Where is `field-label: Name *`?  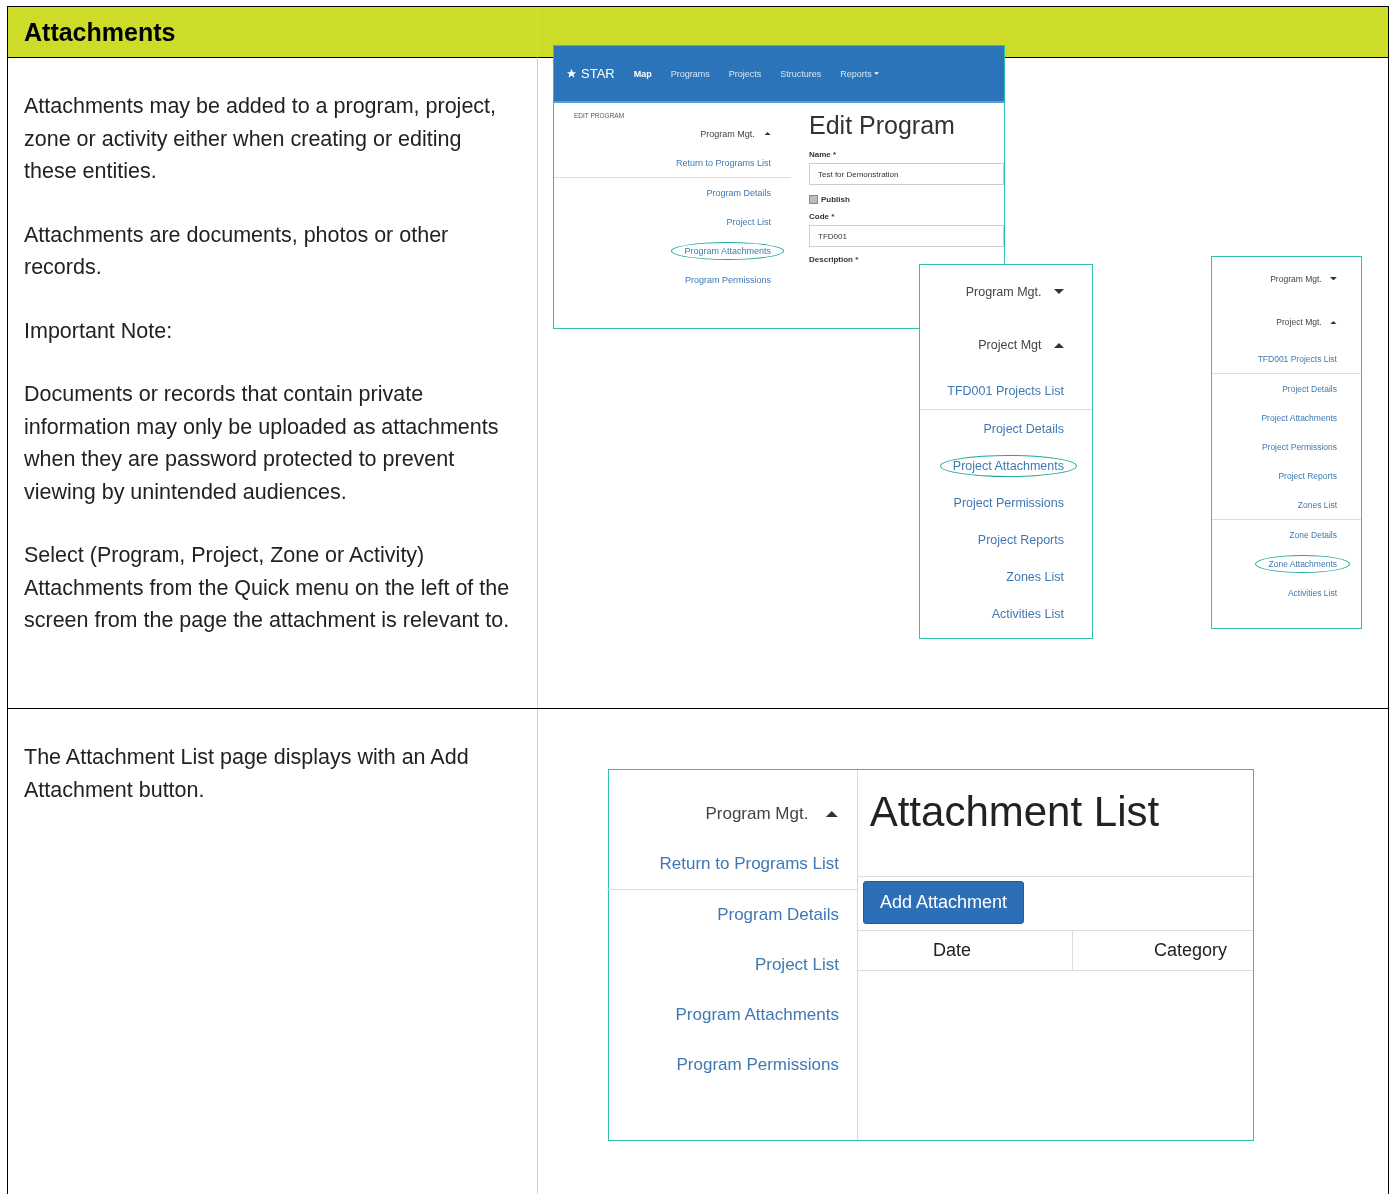
field-label: Name * is located at coordinates (823, 154).